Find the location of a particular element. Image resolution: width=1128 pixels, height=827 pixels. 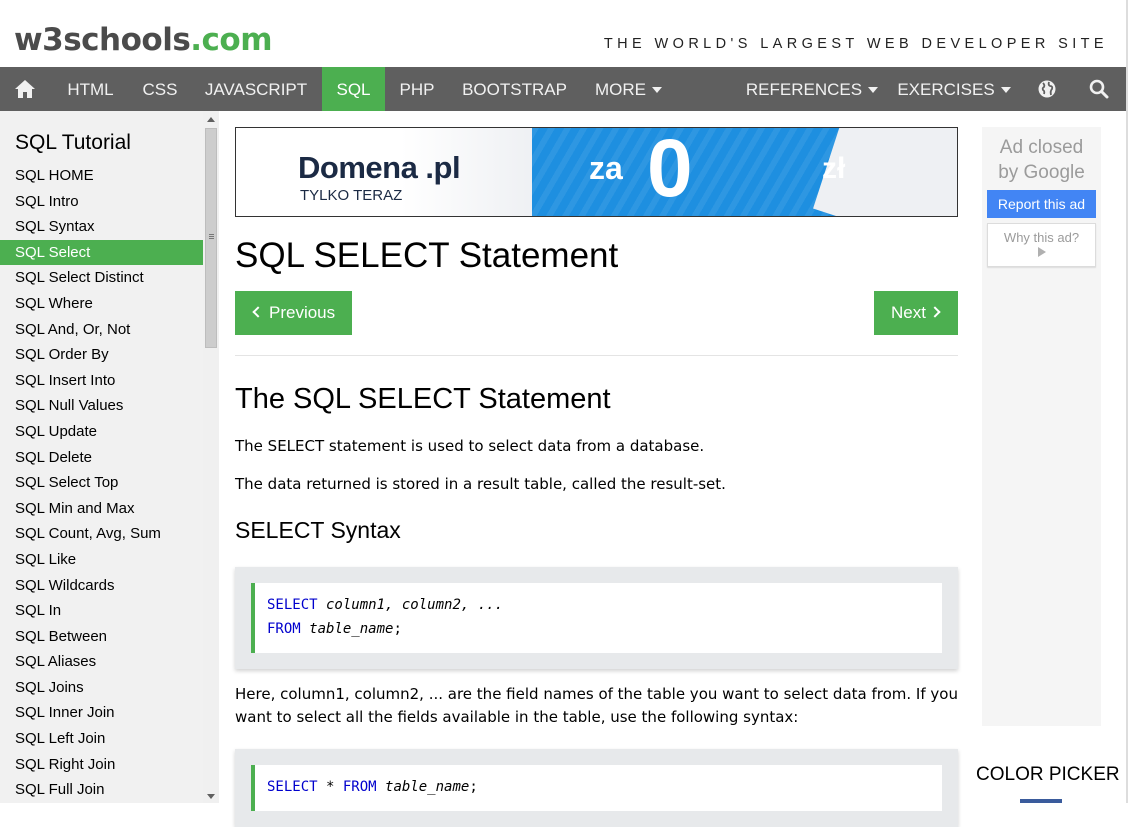

banner-currency: zł is located at coordinates (834, 168).